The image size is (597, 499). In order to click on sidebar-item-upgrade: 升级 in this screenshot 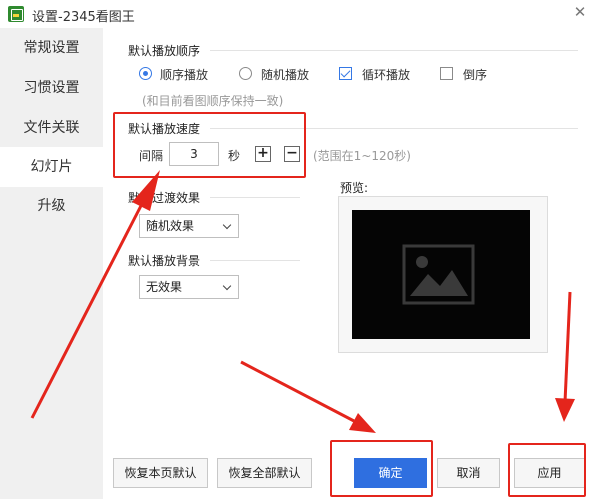, I will do `click(51, 206)`.